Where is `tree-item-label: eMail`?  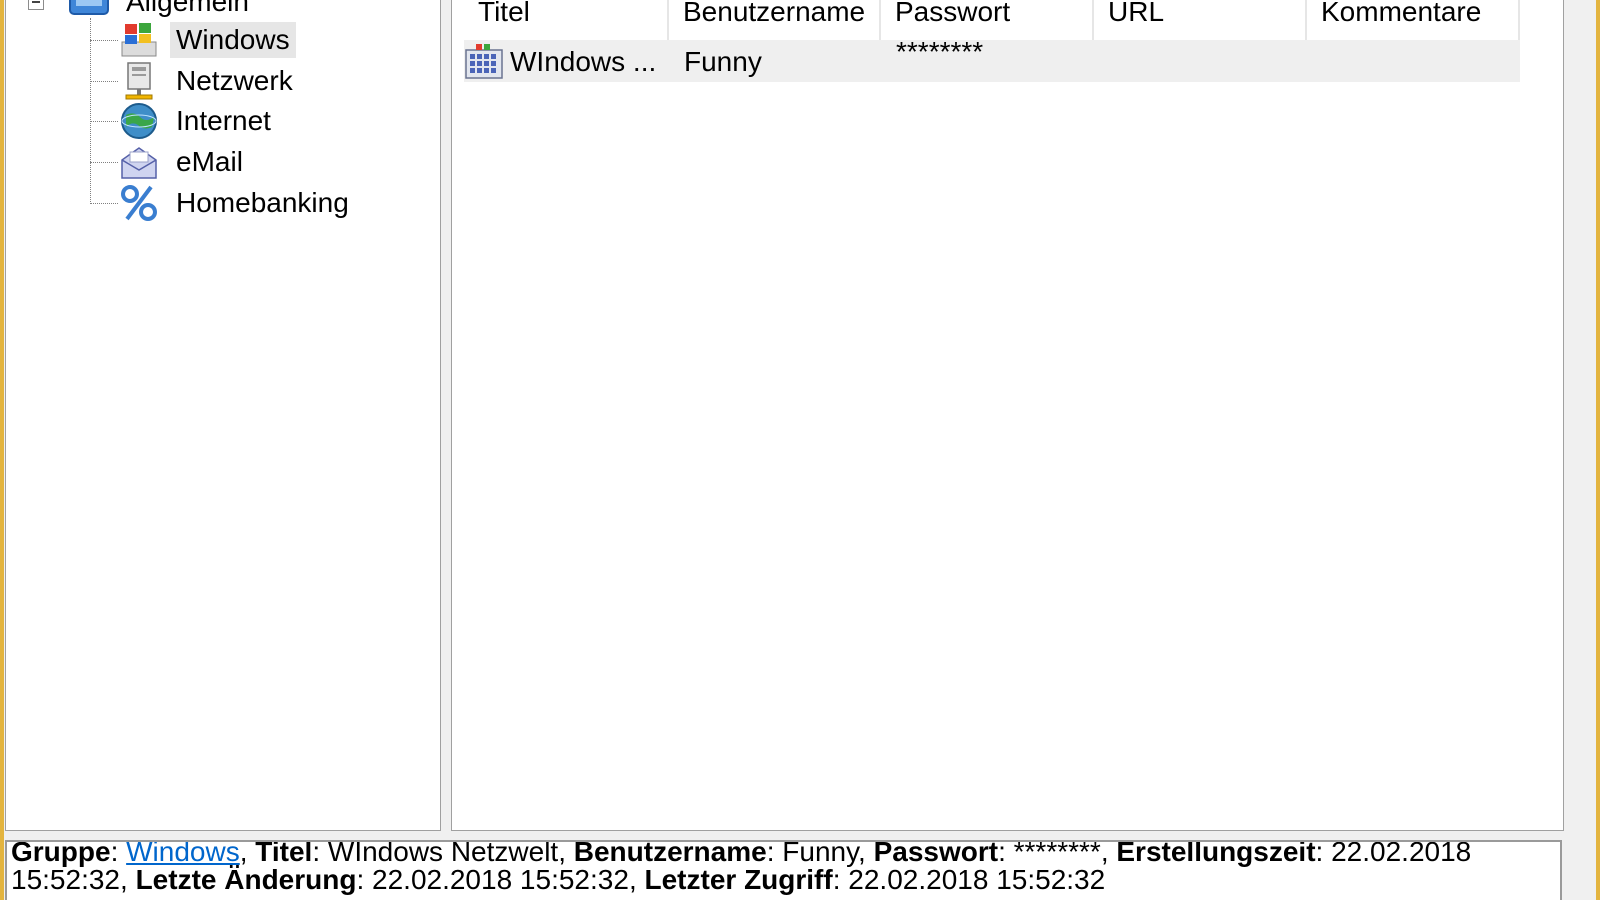
tree-item-label: eMail is located at coordinates (209, 161).